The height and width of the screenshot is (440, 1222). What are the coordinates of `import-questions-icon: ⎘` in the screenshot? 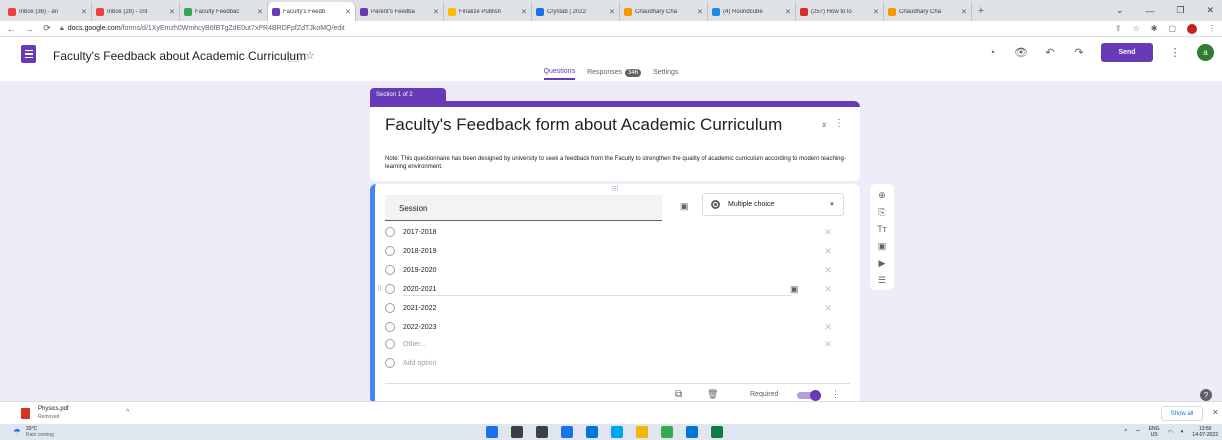 It's located at (881, 212).